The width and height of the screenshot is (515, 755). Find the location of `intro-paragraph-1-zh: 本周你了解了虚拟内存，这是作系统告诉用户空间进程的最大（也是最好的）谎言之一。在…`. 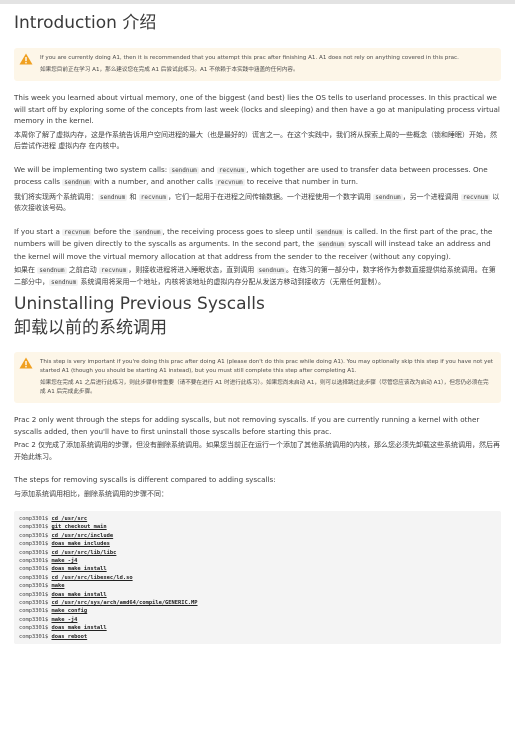

intro-paragraph-1-zh: 本周你了解了虚拟内存，这是作系统告诉用户空间进程的最大（也是最好的）谎言之一。在… is located at coordinates (255, 140).